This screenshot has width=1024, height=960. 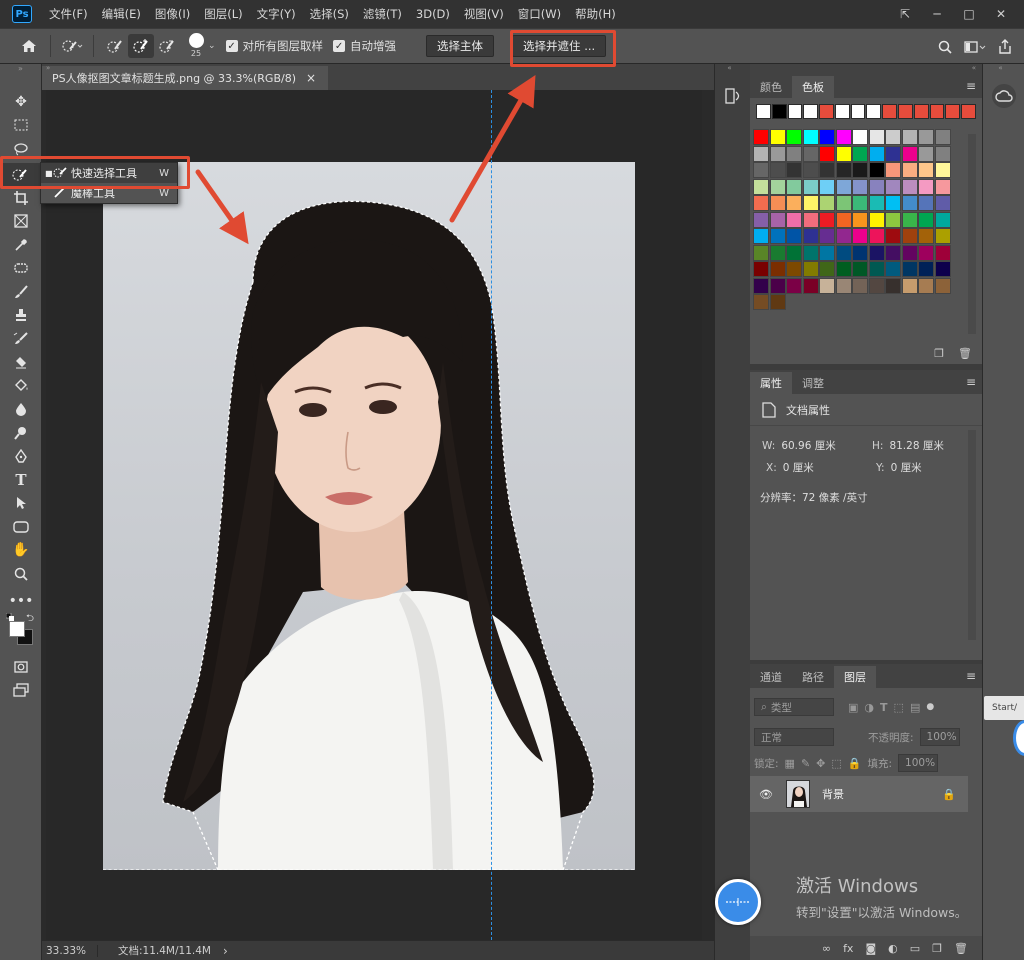 What do you see at coordinates (17, 629) in the screenshot?
I see `foreground-color-swatch` at bounding box center [17, 629].